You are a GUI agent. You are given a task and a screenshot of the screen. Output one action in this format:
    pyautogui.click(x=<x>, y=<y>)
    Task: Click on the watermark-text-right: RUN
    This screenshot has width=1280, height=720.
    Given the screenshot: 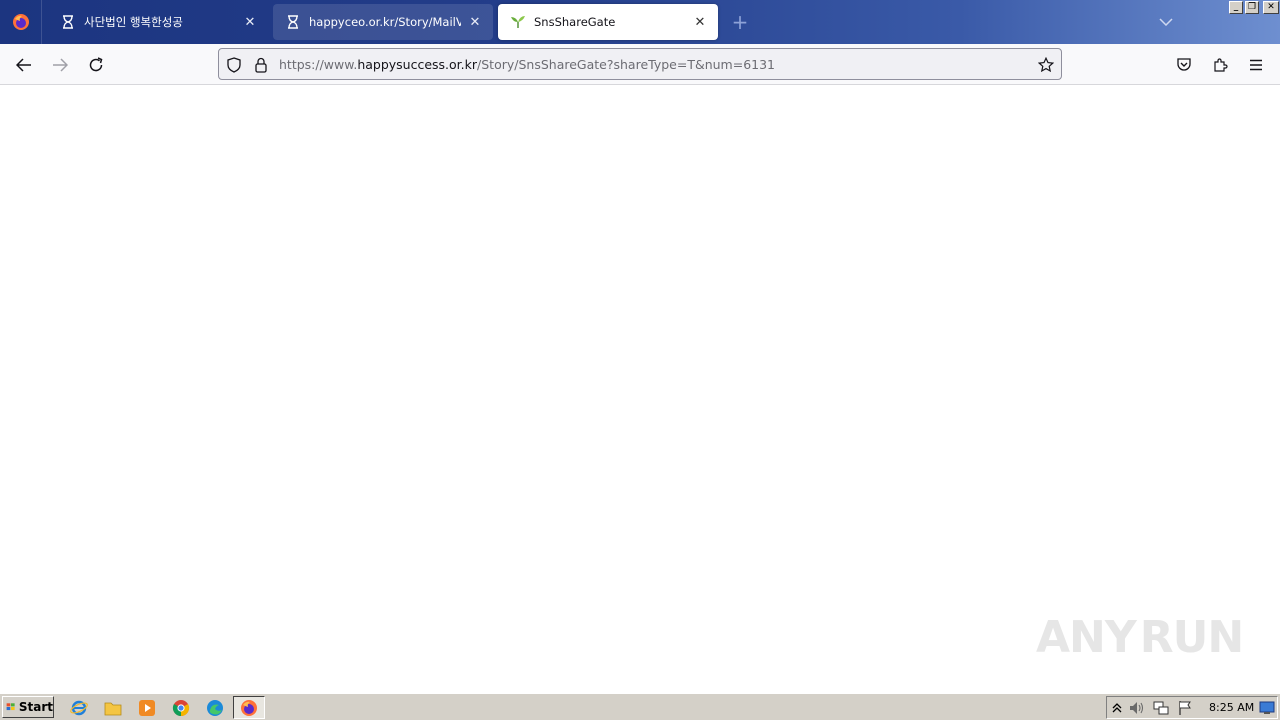 What is the action you would take?
    pyautogui.click(x=1191, y=637)
    